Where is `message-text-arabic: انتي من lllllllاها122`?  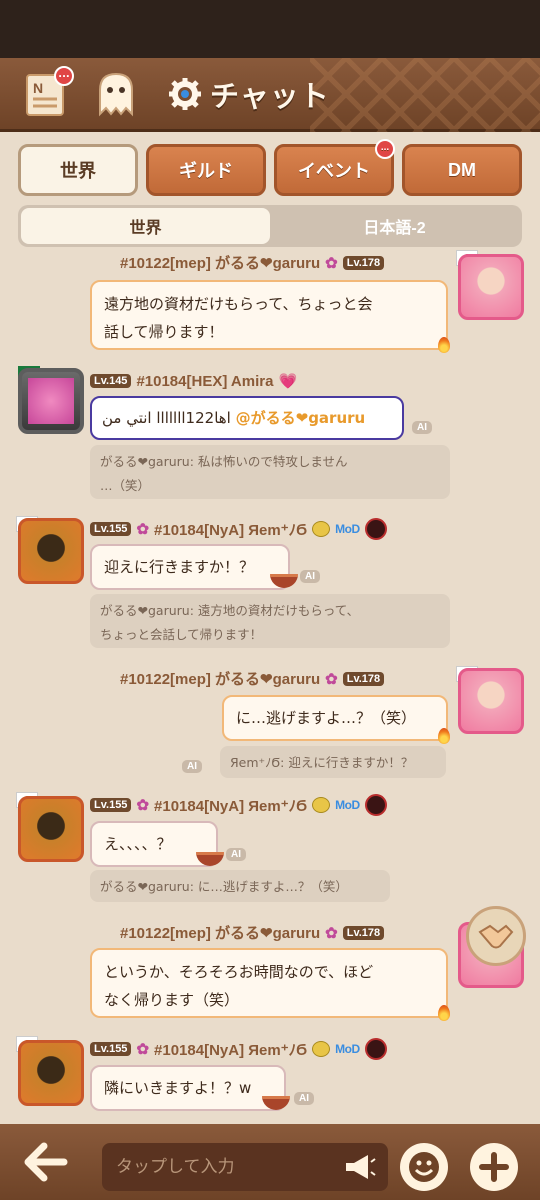 message-text-arabic: انتي من lllllllاها122 is located at coordinates (166, 418).